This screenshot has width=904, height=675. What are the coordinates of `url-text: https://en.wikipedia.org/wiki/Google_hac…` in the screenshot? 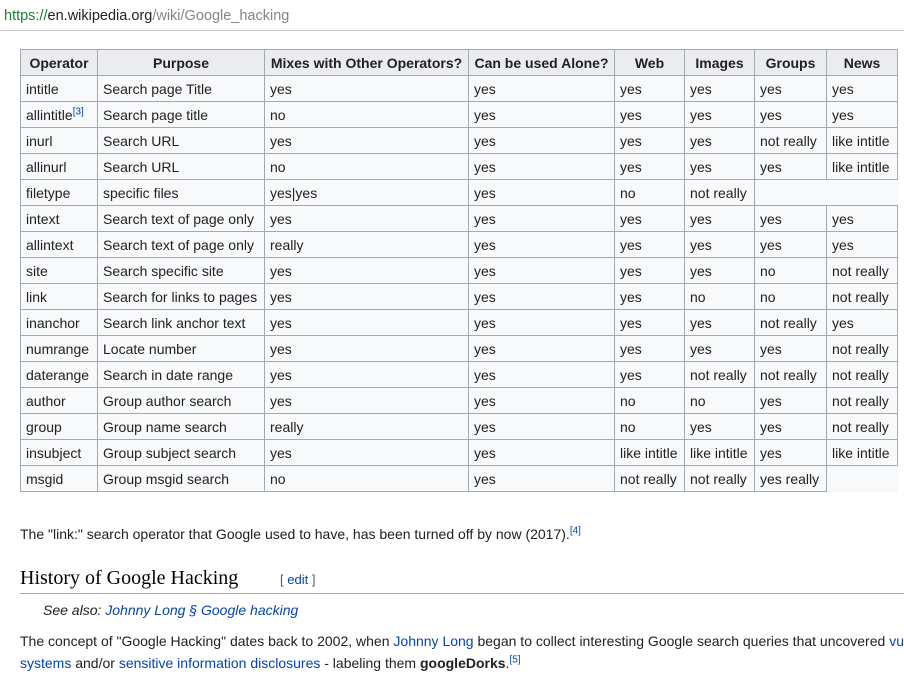 It's located at (146, 16).